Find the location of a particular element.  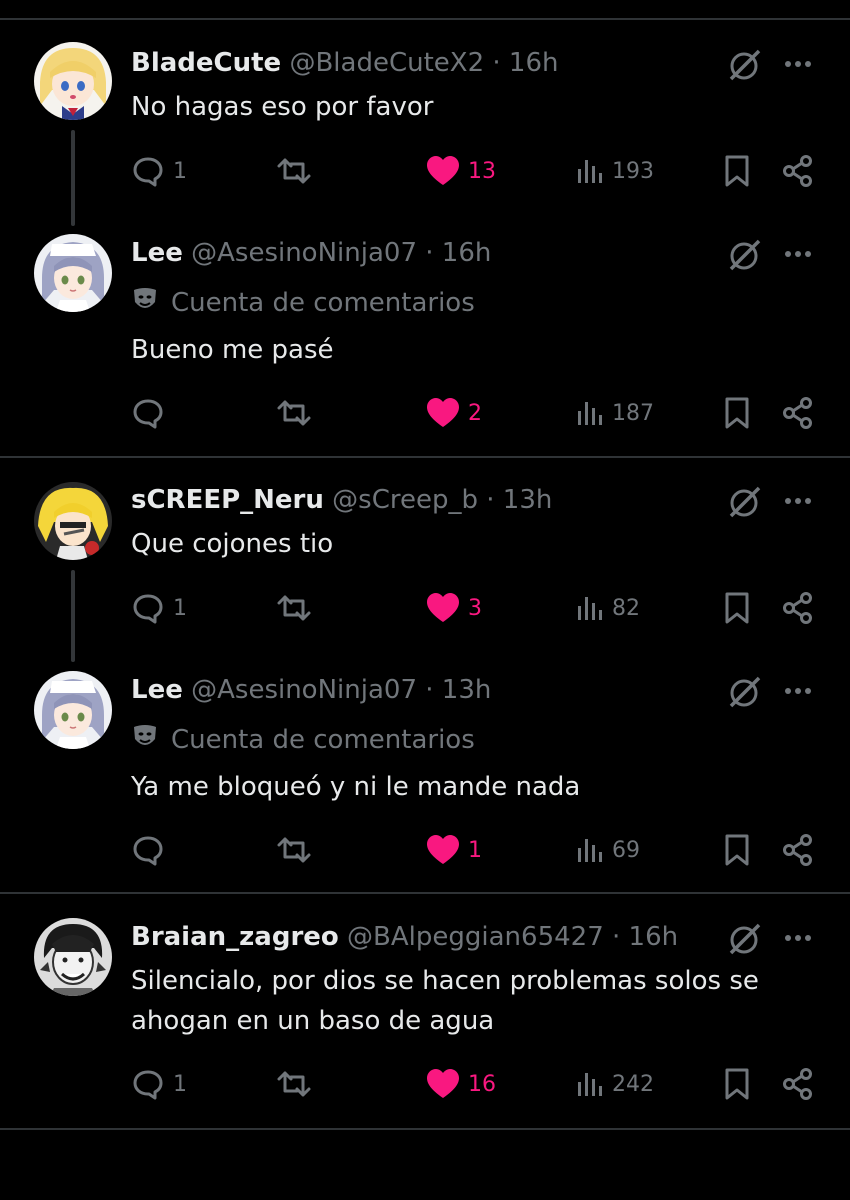

post-header: Lee @AsesinoNinja07 · 16h is located at coordinates (311, 253).